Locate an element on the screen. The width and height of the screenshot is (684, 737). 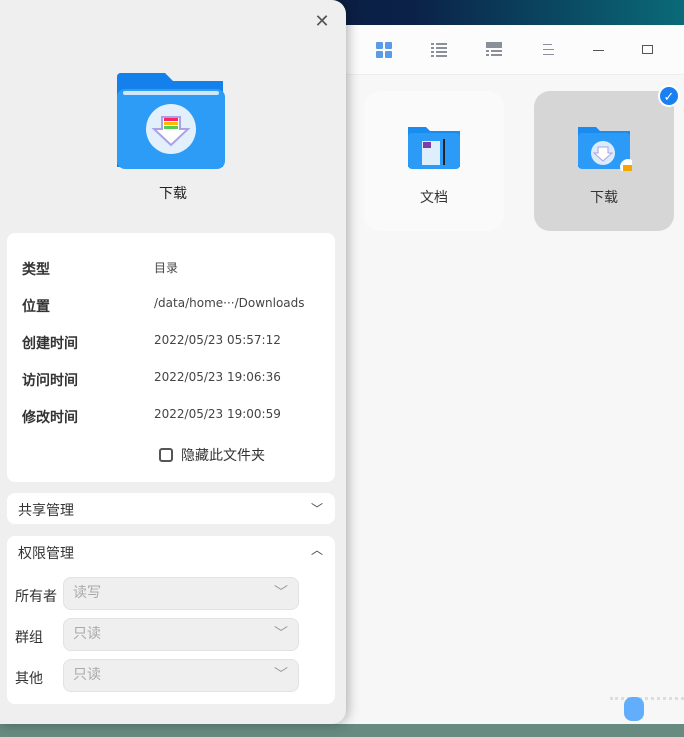
section-title: 权限管理 is located at coordinates (46, 554).